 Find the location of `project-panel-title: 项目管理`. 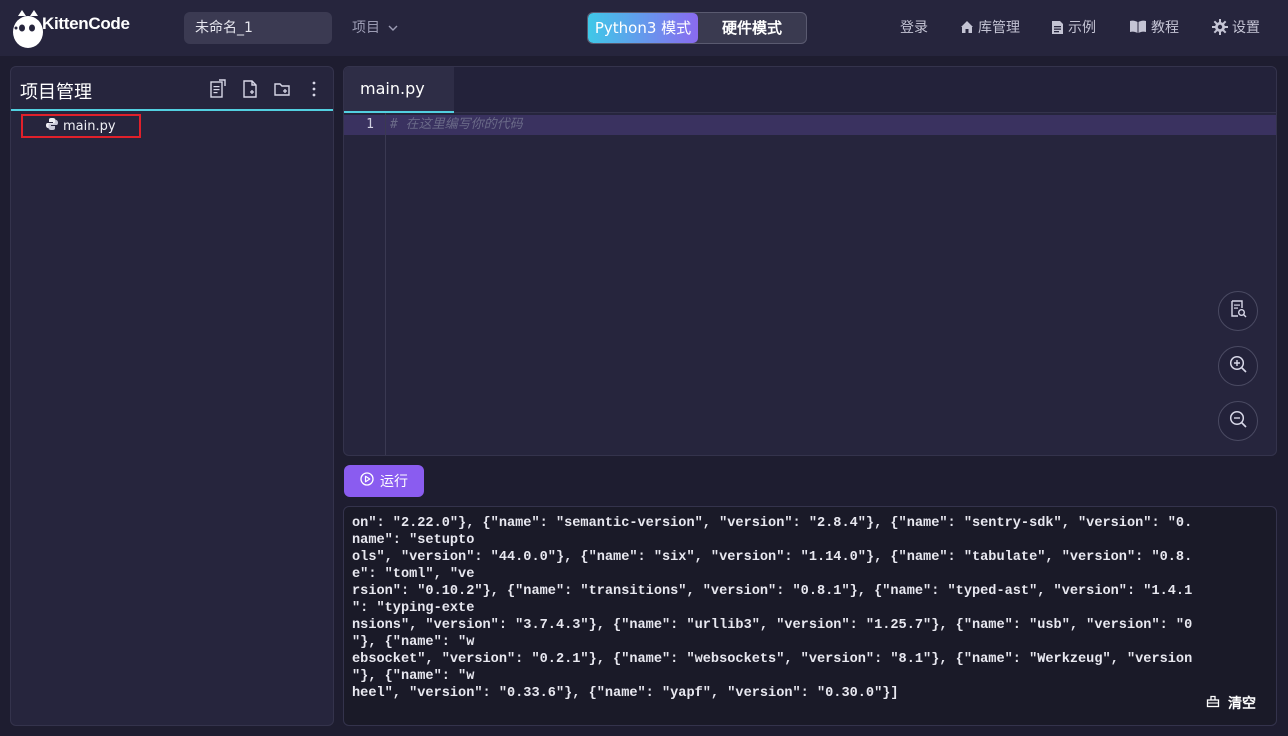

project-panel-title: 项目管理 is located at coordinates (56, 92).